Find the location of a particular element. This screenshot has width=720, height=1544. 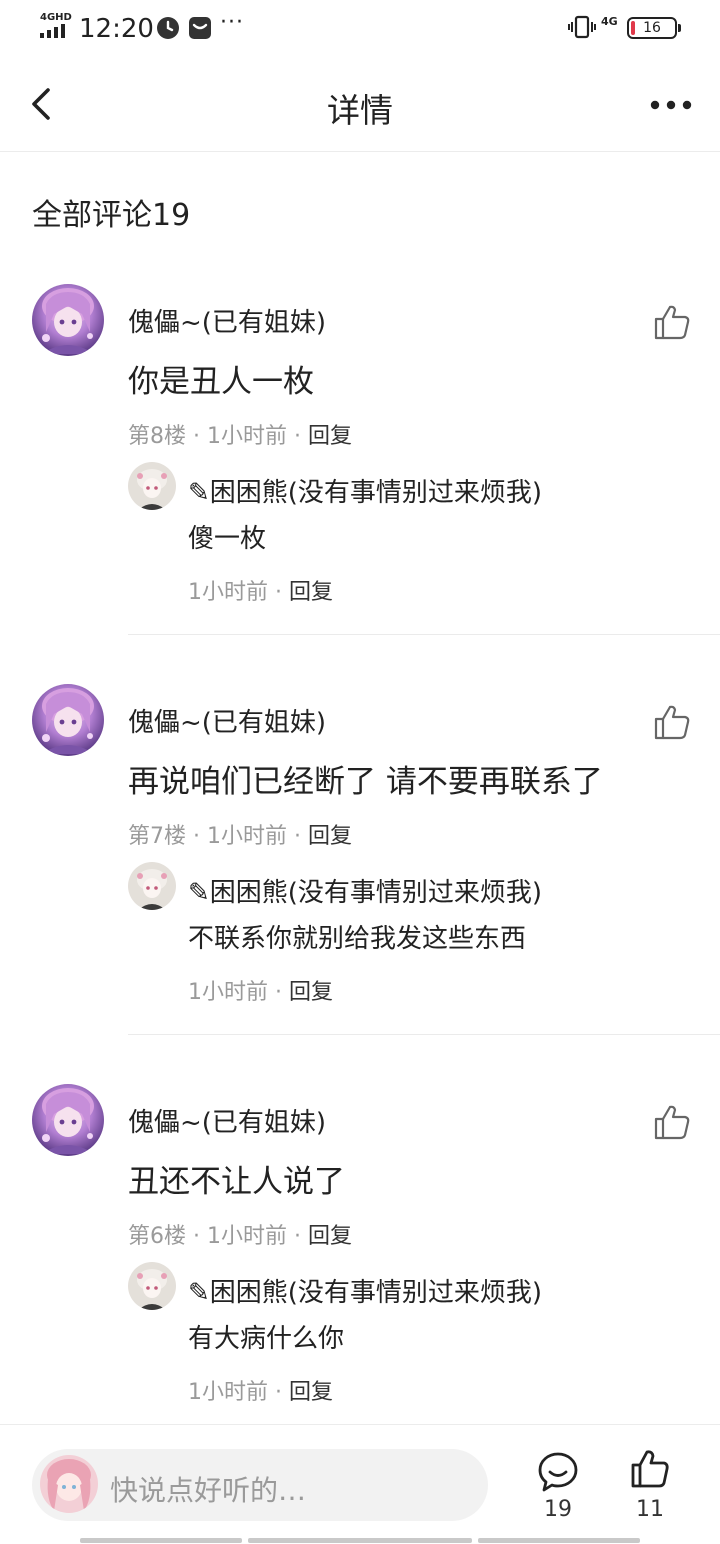

more-icon is located at coordinates (671, 105).